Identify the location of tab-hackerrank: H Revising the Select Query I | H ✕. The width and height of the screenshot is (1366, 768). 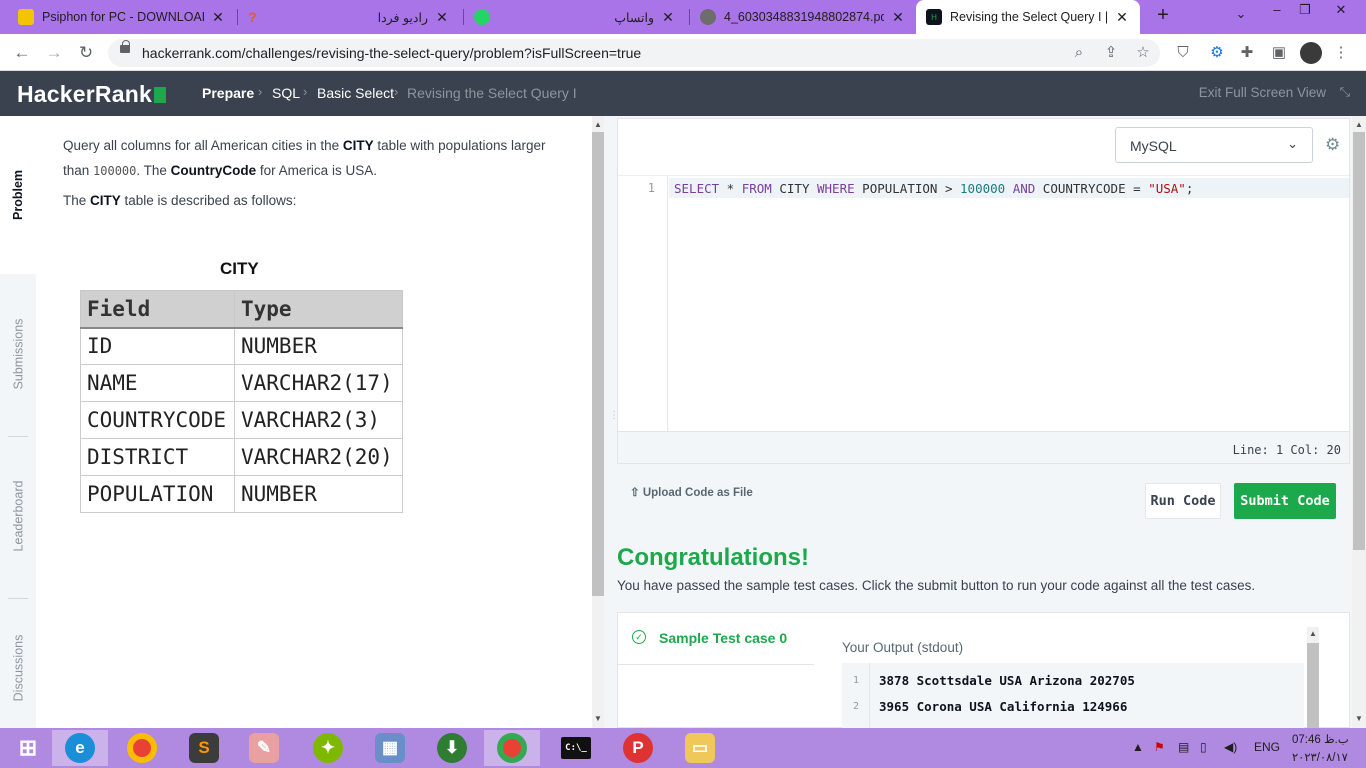
(1028, 17).